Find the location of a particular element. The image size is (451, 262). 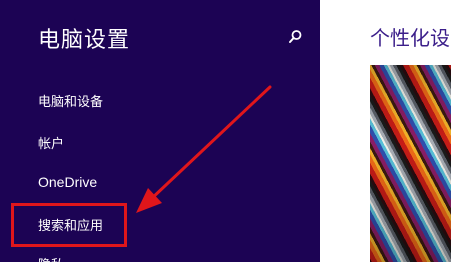

sidebar-item-privacy: 隐私 is located at coordinates (51, 258).